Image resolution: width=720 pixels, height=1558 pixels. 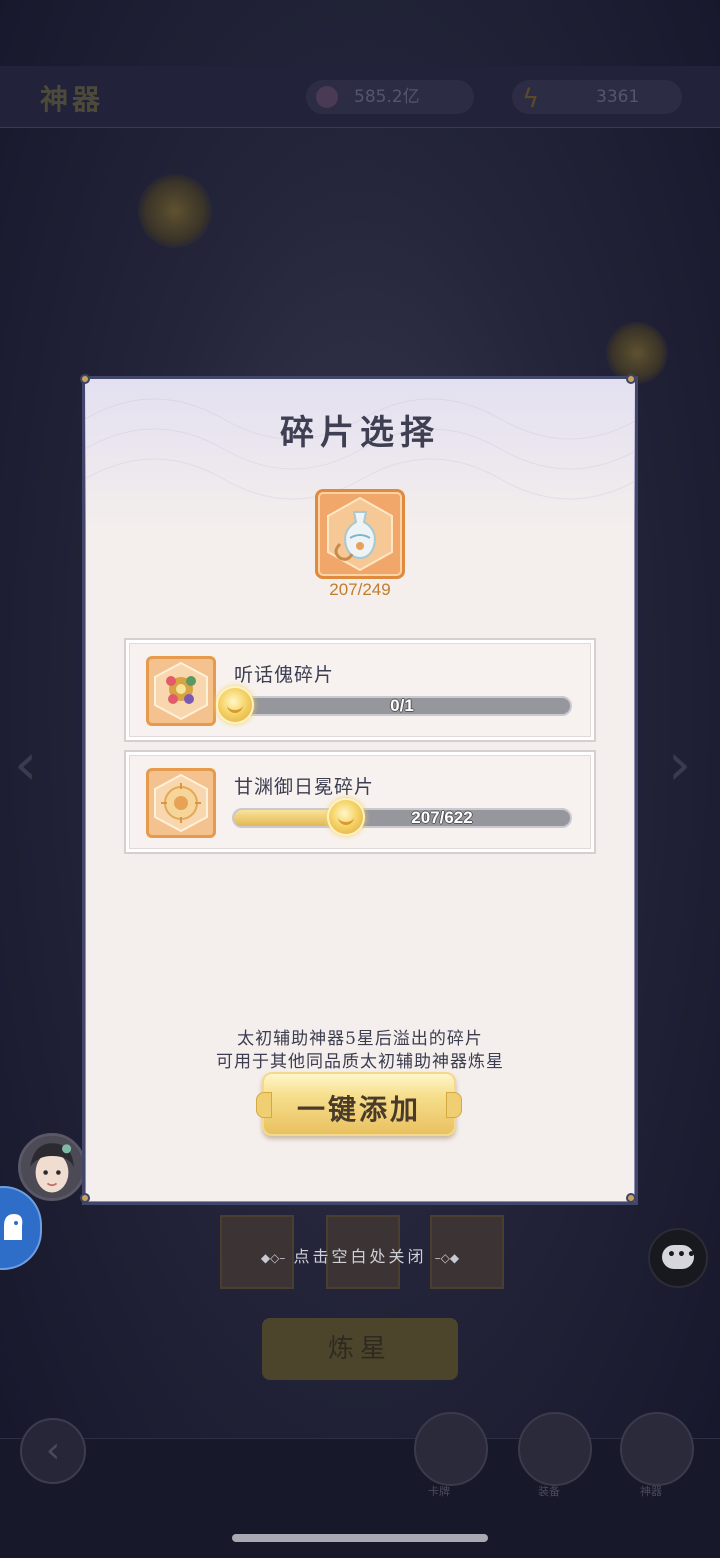 I want to click on panel-title: 碎片选择, so click(x=360, y=433).